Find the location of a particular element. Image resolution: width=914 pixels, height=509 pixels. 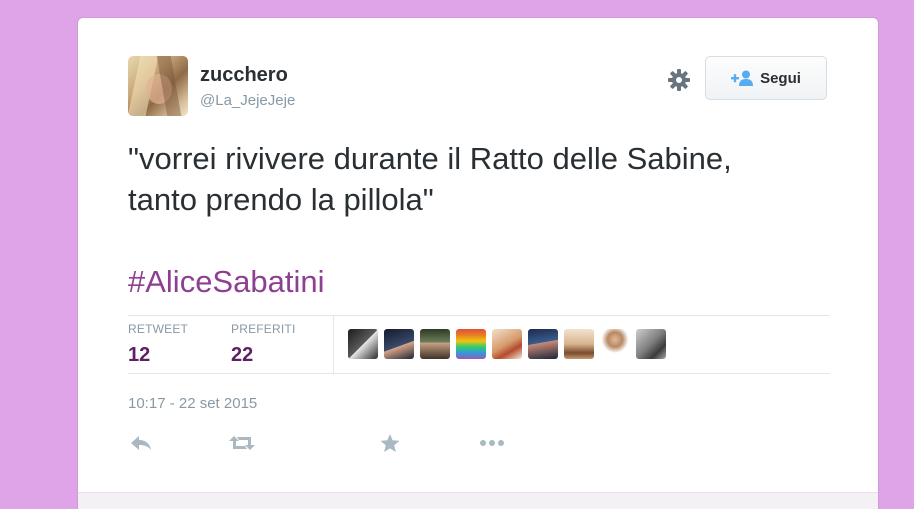

add-user-icon is located at coordinates (742, 78).